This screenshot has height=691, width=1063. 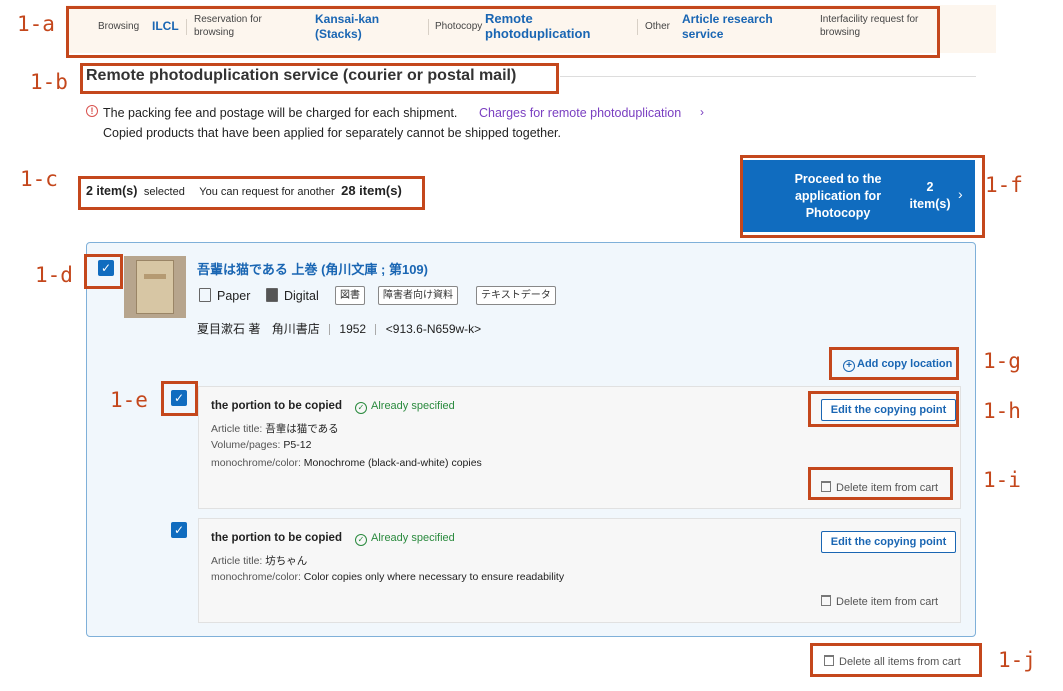 What do you see at coordinates (286, 561) in the screenshot?
I see `article-title-value: 坊ちゃん` at bounding box center [286, 561].